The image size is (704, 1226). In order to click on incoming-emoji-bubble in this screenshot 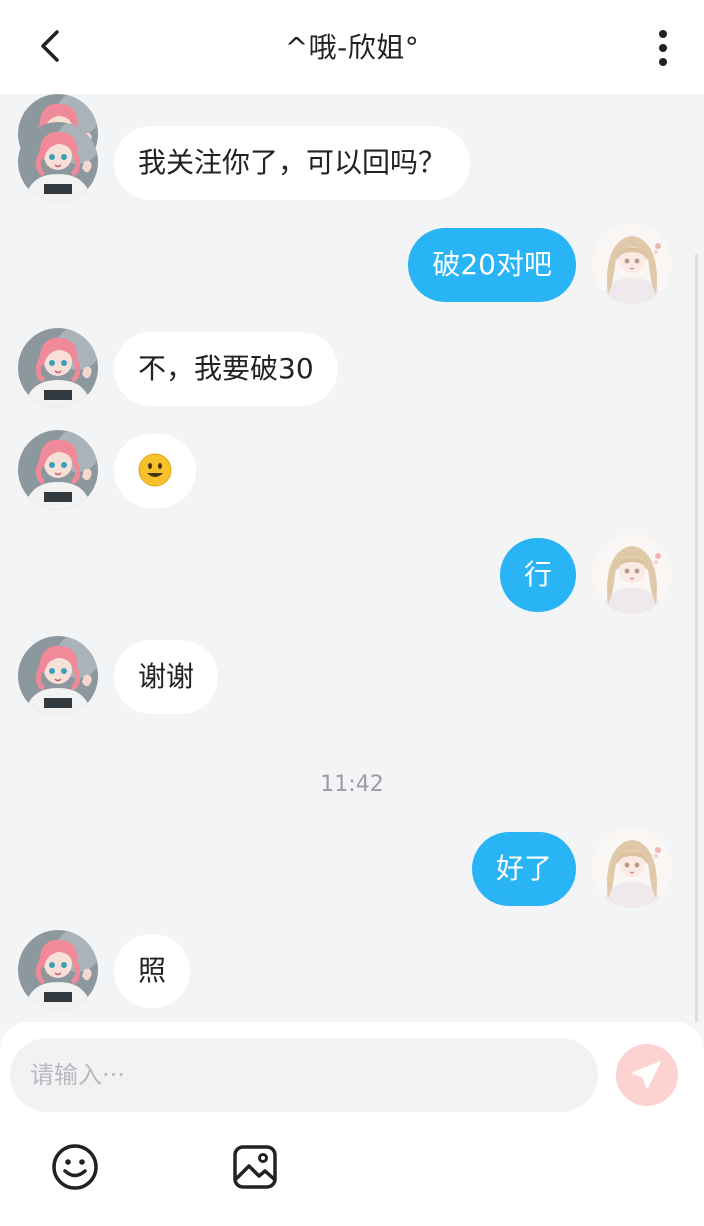, I will do `click(155, 471)`.